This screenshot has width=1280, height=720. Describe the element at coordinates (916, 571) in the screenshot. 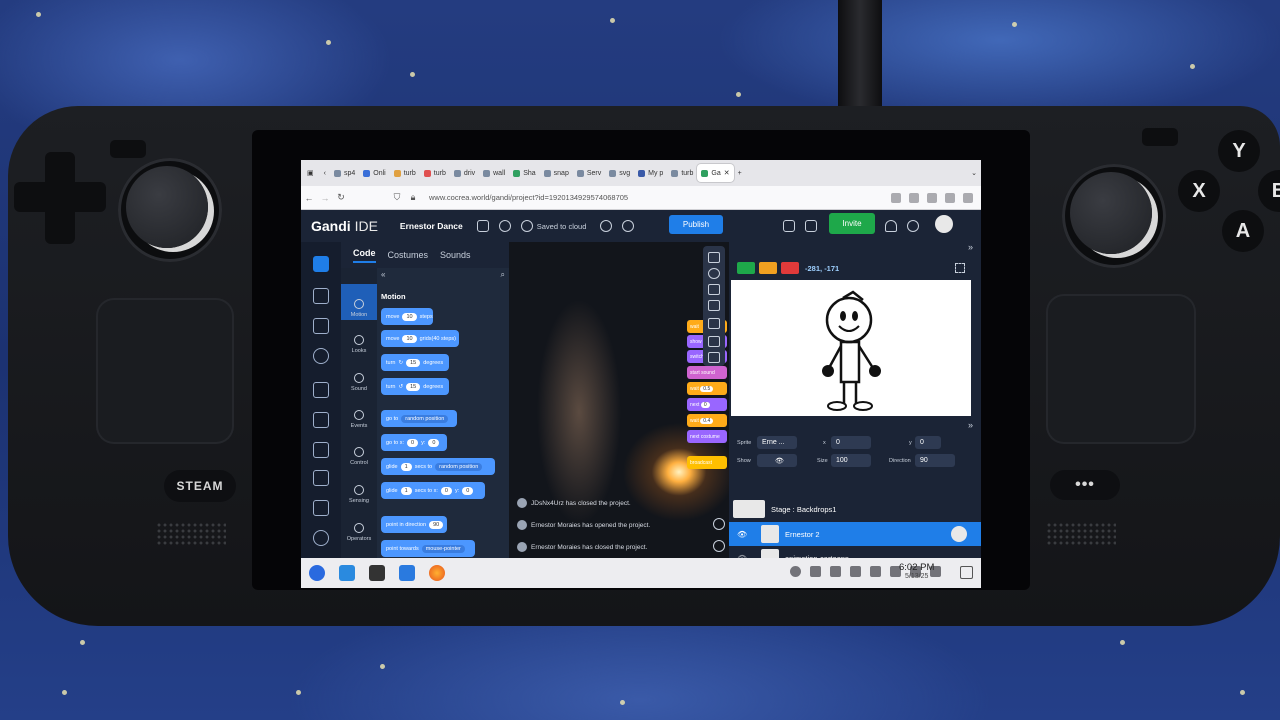

I see `clock: 6:02 PM 5/13/25` at that location.